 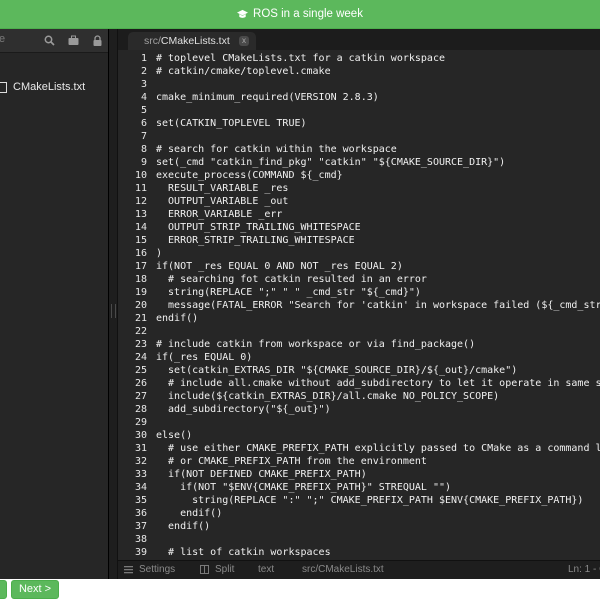 I want to click on line-number: 6, so click(x=143, y=123).